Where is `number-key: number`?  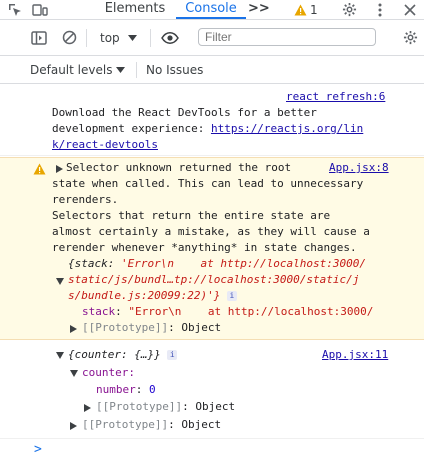 number-key: number is located at coordinates (116, 389).